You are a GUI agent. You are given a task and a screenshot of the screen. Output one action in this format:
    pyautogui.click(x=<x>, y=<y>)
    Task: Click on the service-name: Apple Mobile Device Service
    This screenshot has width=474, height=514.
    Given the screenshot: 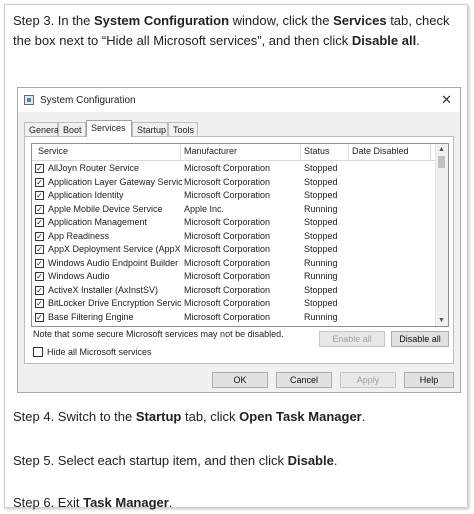 What is the action you would take?
    pyautogui.click(x=105, y=208)
    